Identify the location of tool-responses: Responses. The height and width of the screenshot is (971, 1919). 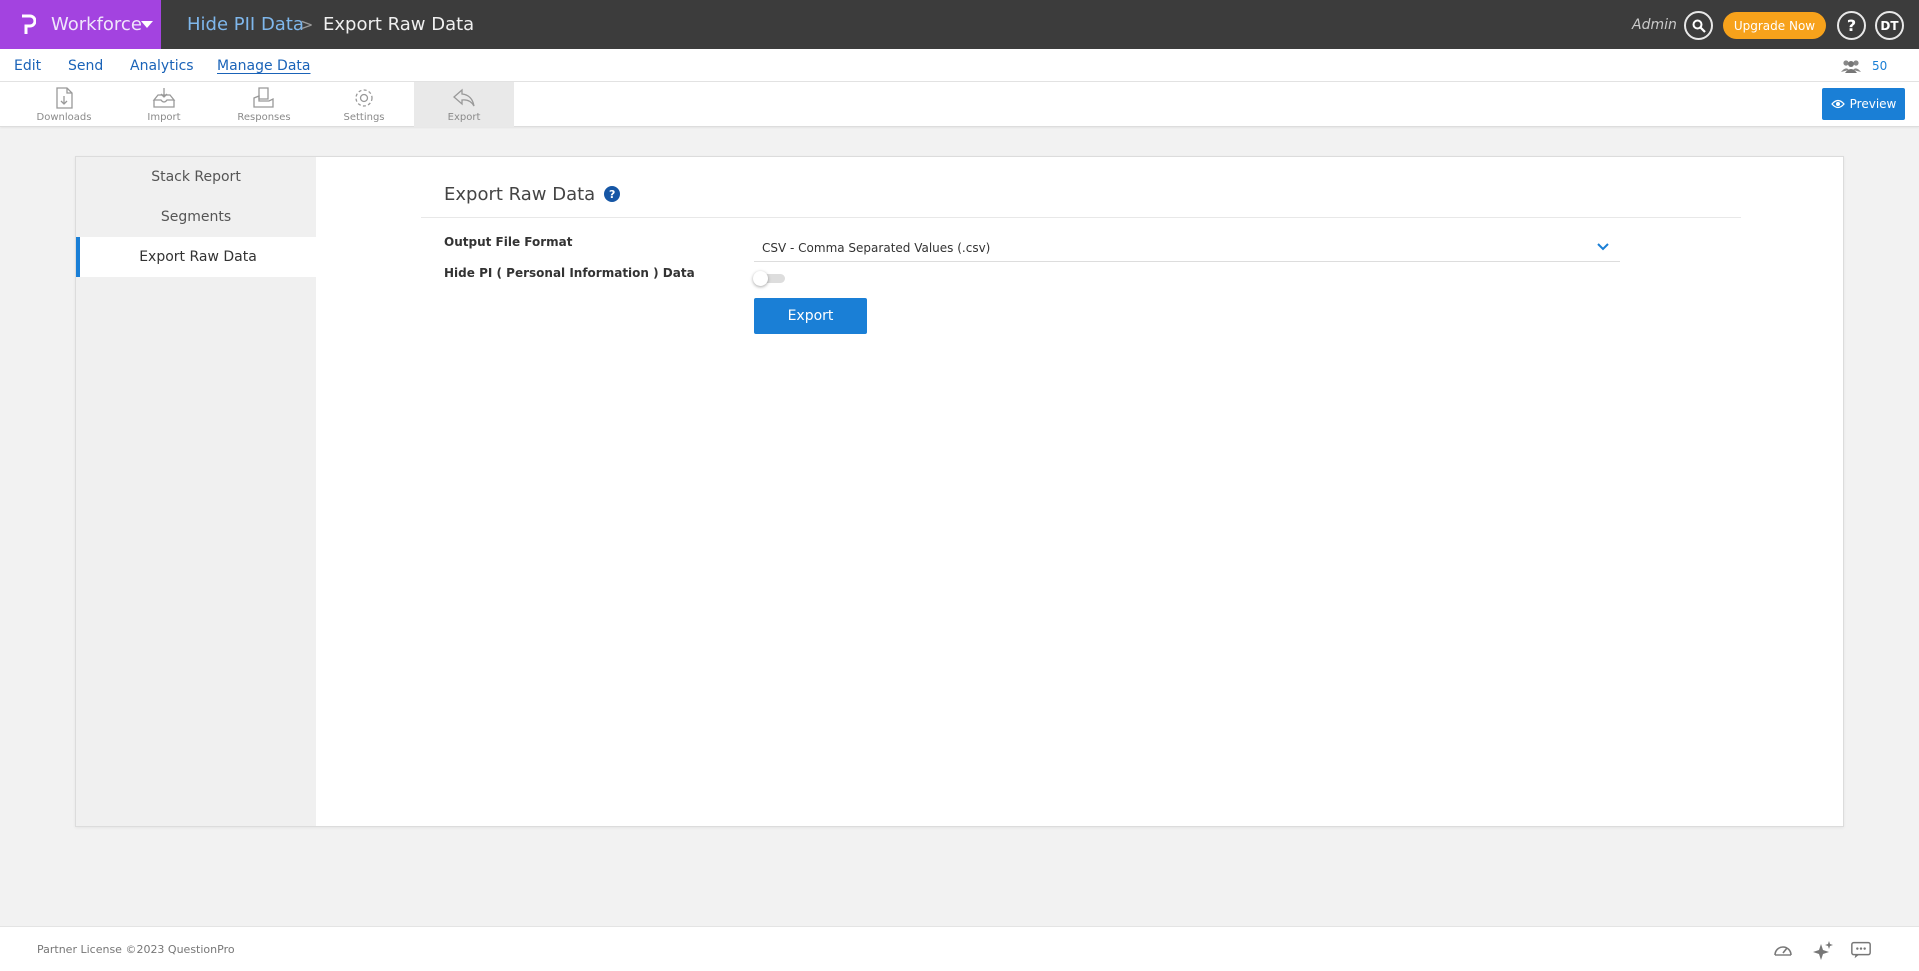
(264, 104).